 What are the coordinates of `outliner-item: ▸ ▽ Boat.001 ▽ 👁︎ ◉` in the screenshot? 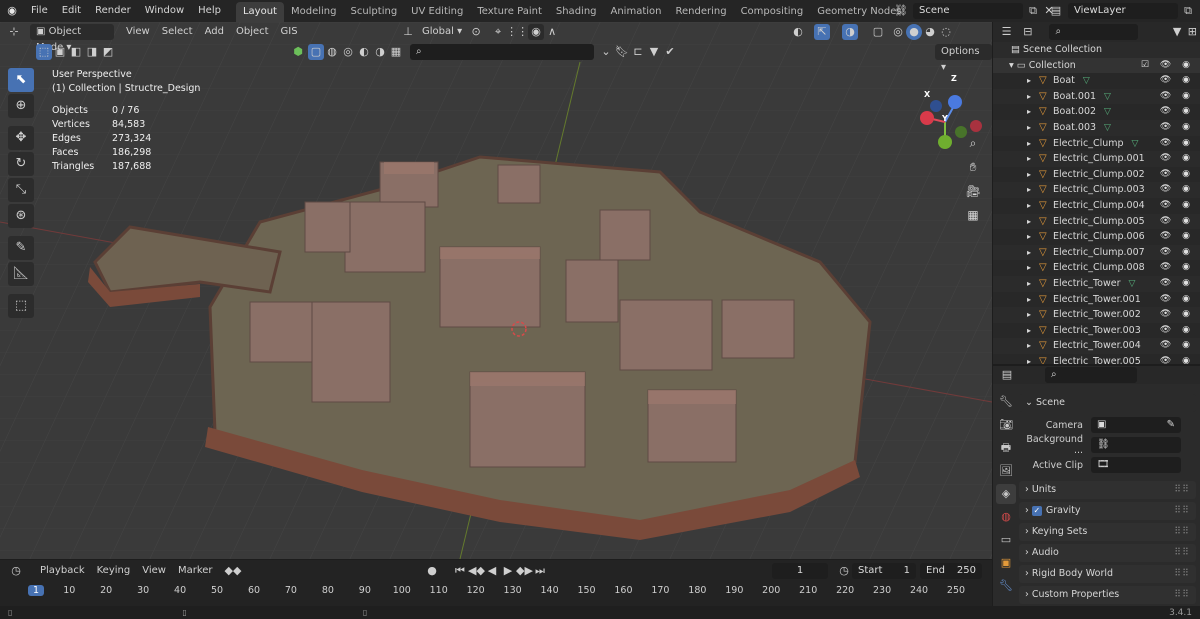 It's located at (1096, 96).